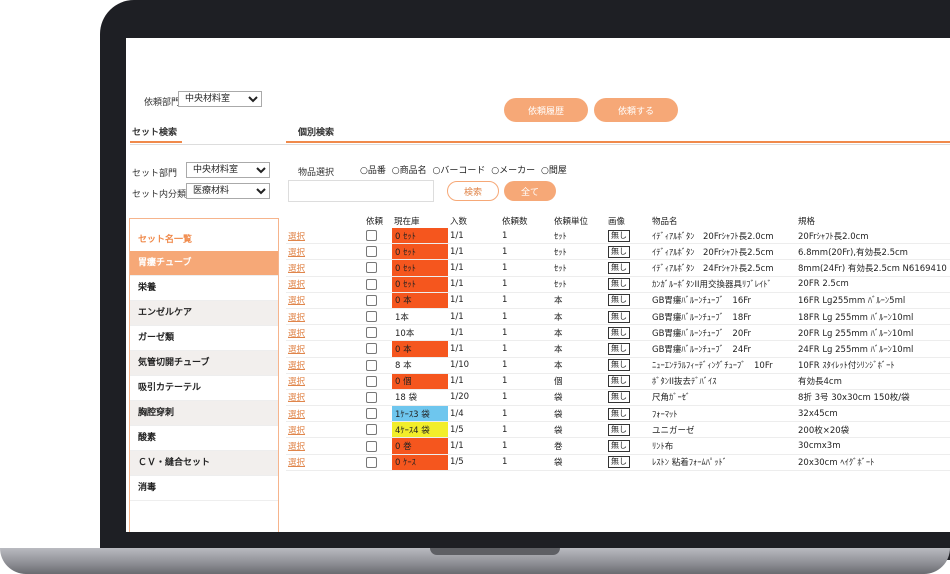  Describe the element at coordinates (409, 171) in the screenshot. I see `radio-shohinmei: ○商品名` at that location.